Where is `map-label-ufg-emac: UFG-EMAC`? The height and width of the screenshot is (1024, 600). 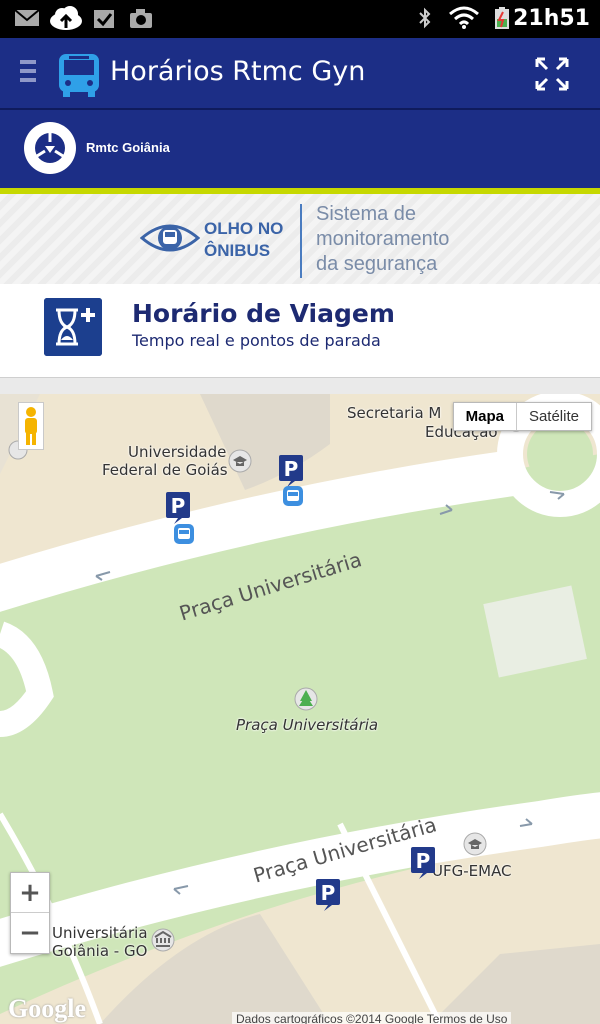 map-label-ufg-emac: UFG-EMAC is located at coordinates (472, 871).